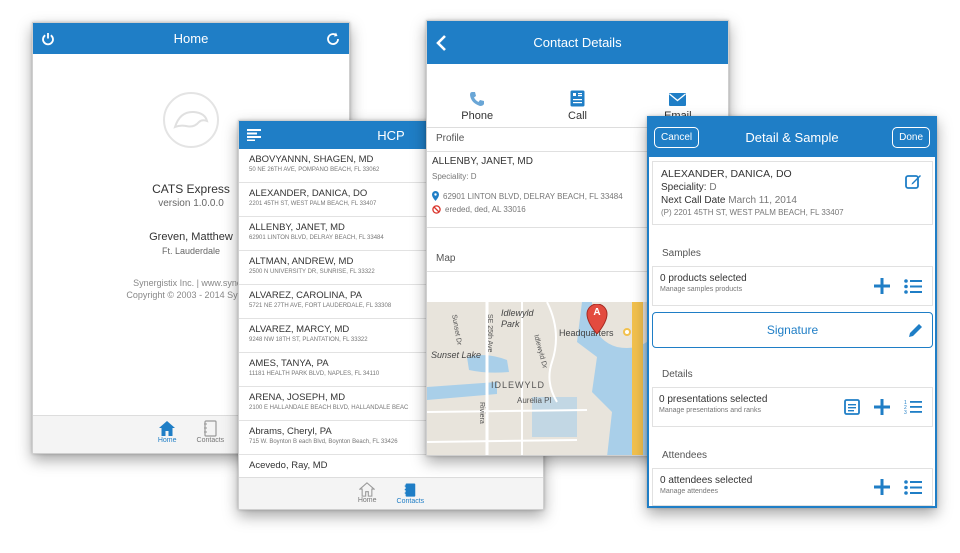  What do you see at coordinates (792, 487) in the screenshot?
I see `attendees-card: 0 attendees selected Manage attendees` at bounding box center [792, 487].